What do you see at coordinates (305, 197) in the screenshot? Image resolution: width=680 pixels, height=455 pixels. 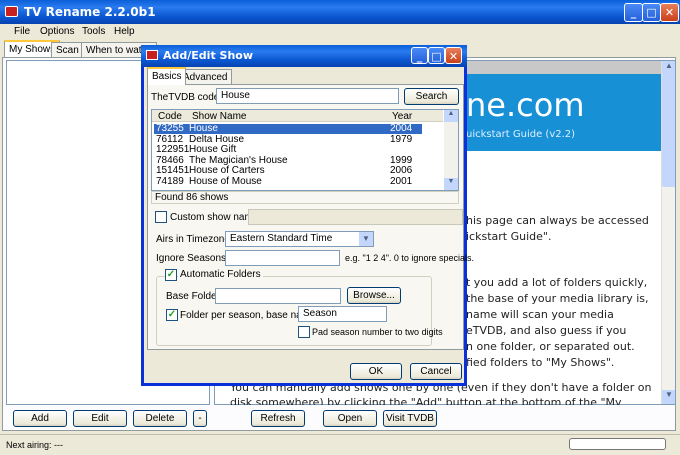 I see `found-status: Found 86 shows` at bounding box center [305, 197].